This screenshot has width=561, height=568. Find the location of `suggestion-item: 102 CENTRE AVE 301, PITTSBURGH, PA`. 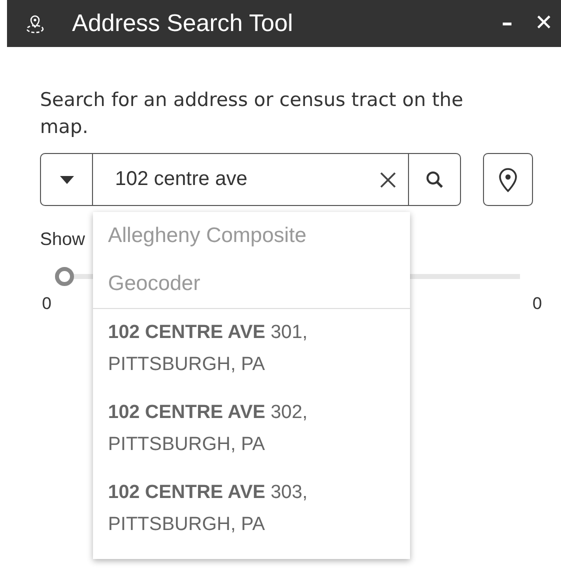

suggestion-item: 102 CENTRE AVE 301, PITTSBURGH, PA is located at coordinates (233, 349).